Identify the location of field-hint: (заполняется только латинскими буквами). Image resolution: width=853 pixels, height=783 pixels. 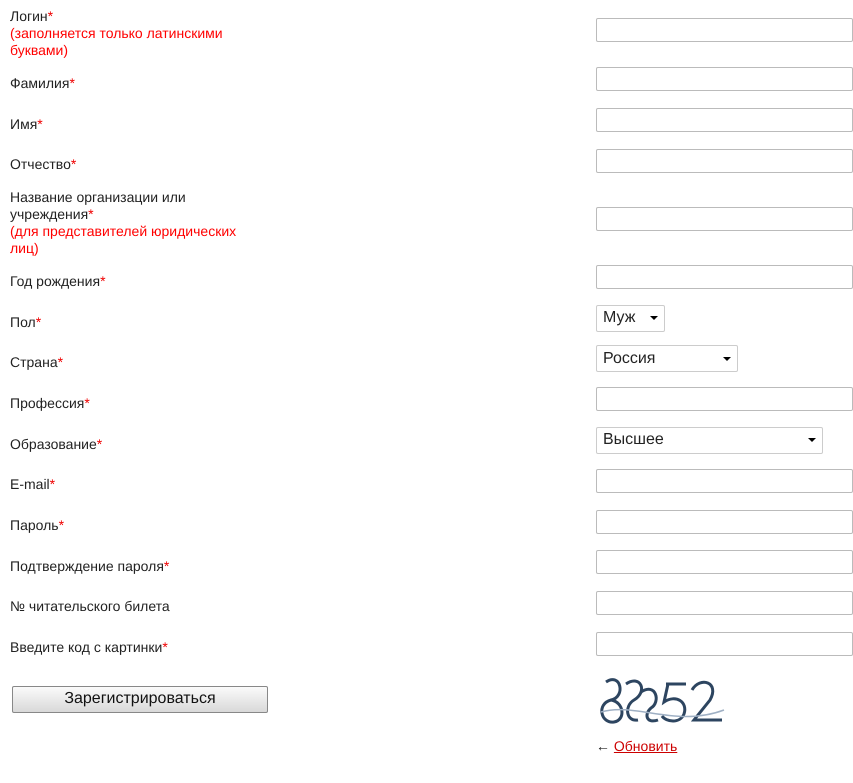
(117, 42).